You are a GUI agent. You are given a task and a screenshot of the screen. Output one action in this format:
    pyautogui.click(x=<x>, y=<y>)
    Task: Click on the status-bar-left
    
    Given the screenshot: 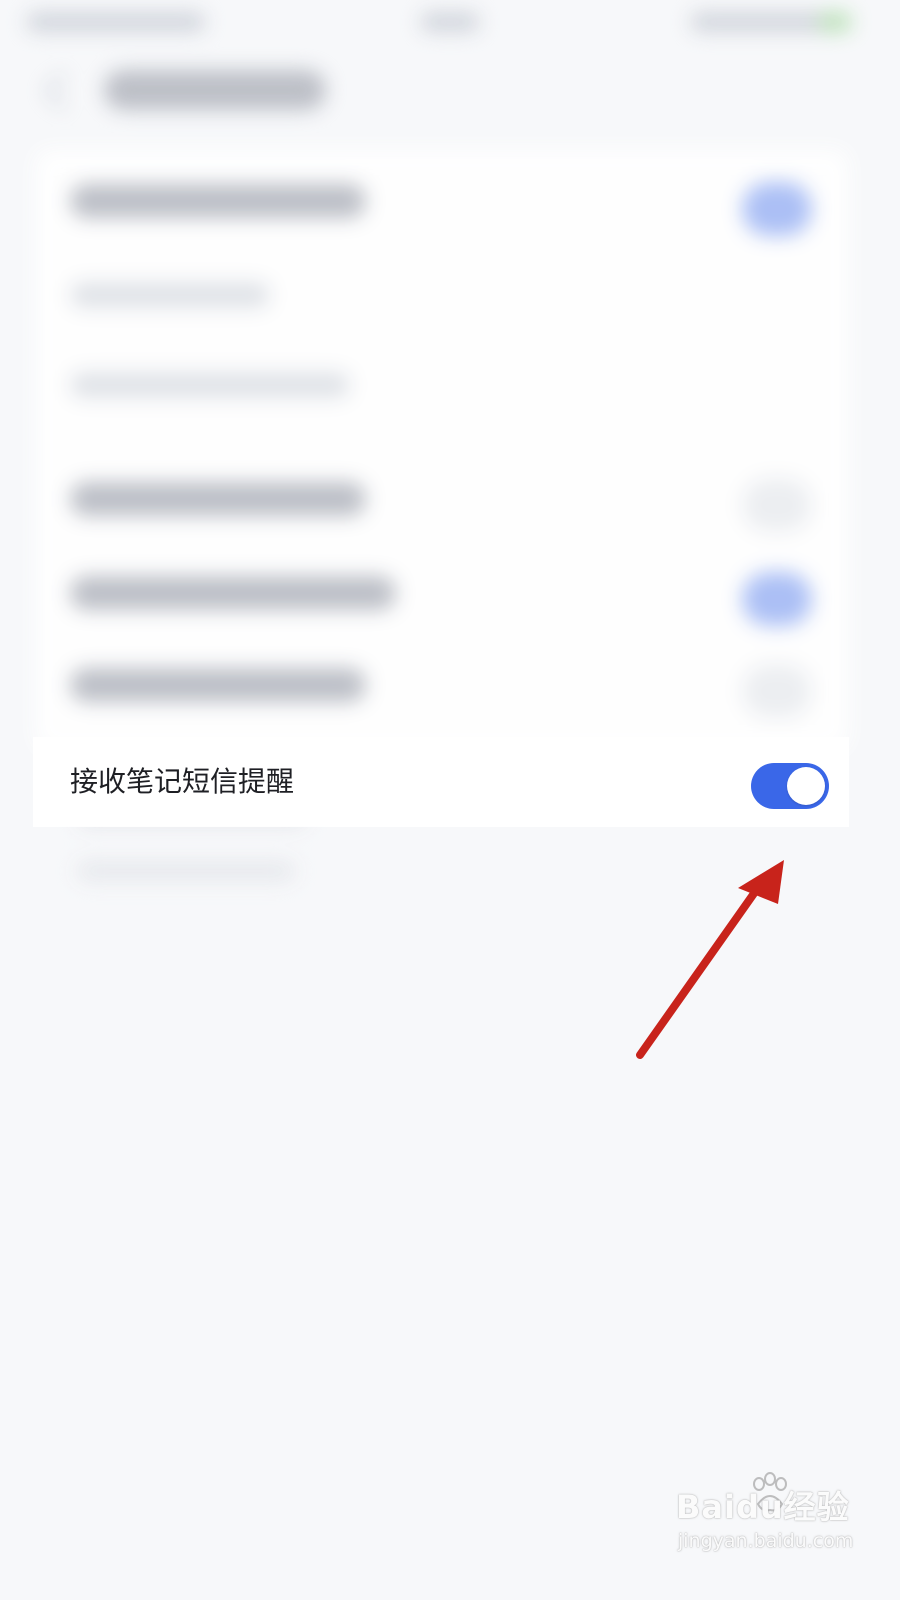 What is the action you would take?
    pyautogui.click(x=116, y=22)
    